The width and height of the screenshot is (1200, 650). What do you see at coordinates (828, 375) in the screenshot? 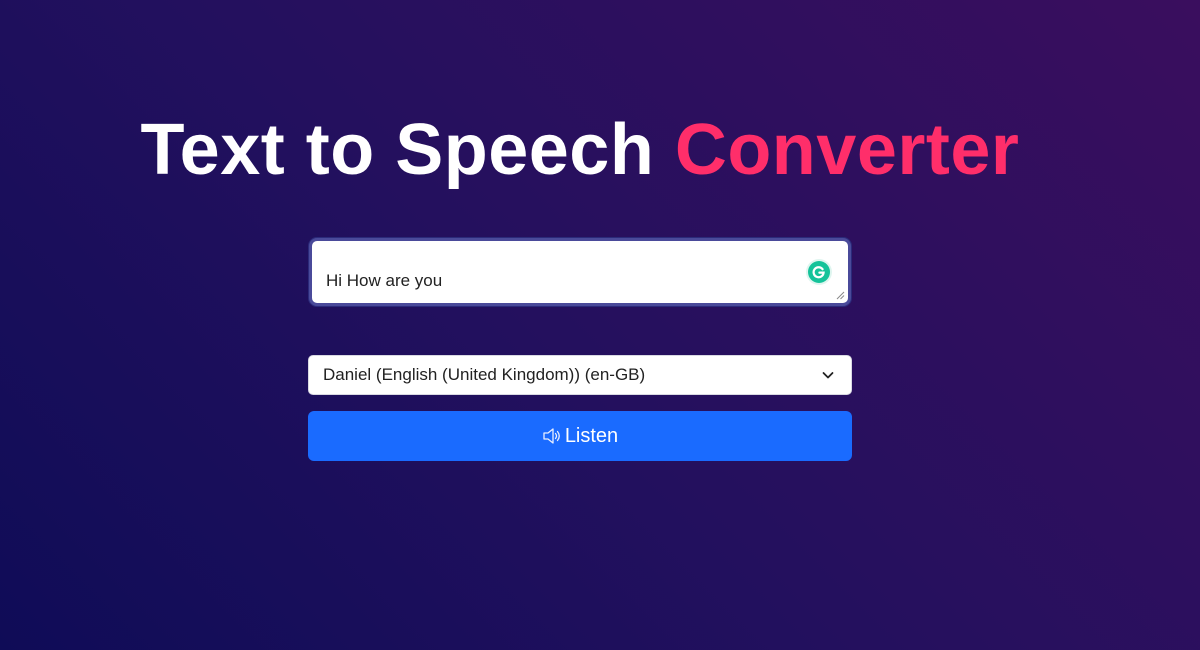
I see `chevron-down-icon` at bounding box center [828, 375].